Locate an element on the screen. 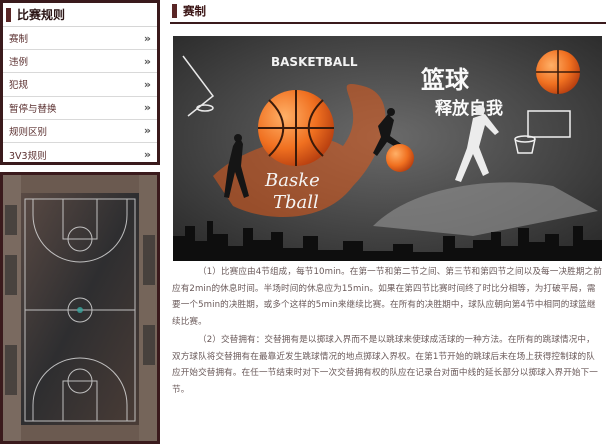 The image size is (606, 444). sidebar-item-label: 规则区别 is located at coordinates (28, 132).